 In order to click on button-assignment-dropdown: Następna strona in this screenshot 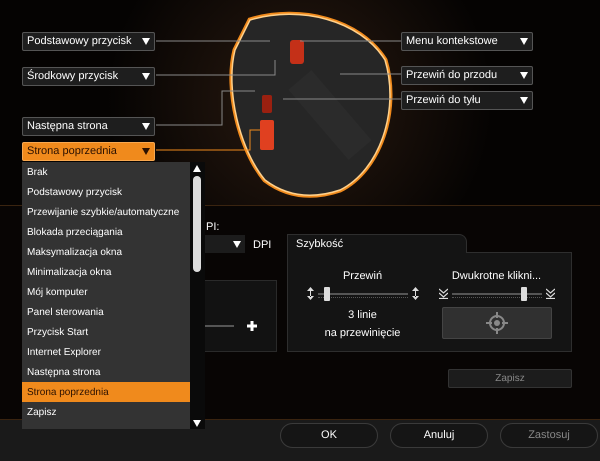, I will do `click(88, 126)`.